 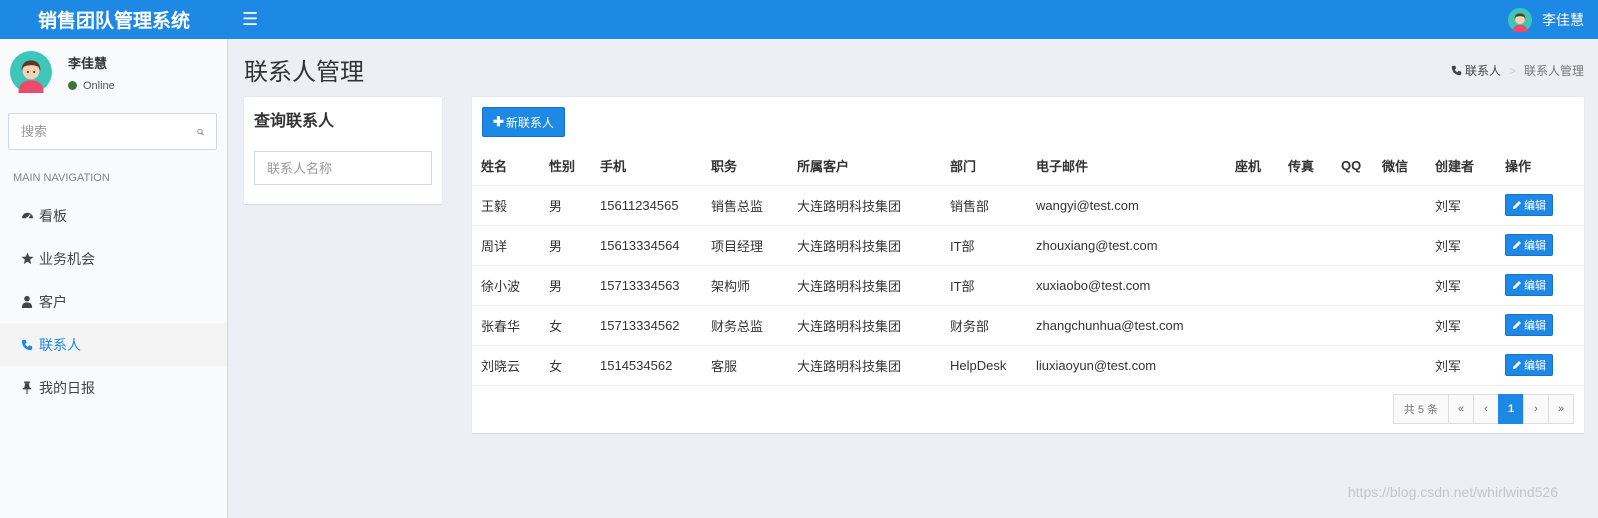 I want to click on breadcrumb: 联系人 > 联系人管理, so click(x=1517, y=70).